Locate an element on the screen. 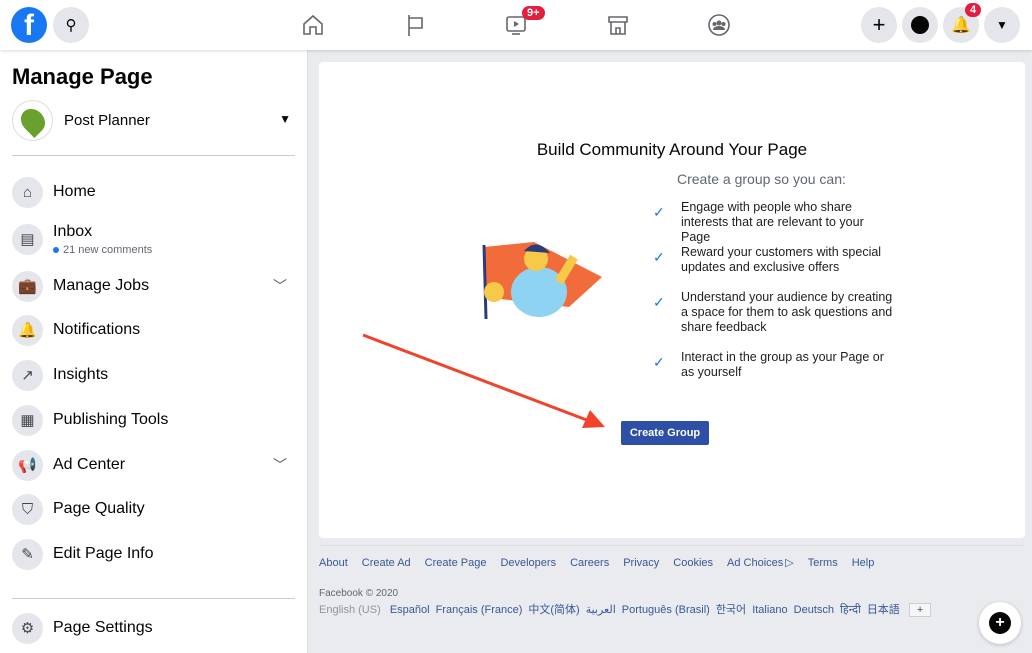  home-icon: ⌂ is located at coordinates (27, 192).